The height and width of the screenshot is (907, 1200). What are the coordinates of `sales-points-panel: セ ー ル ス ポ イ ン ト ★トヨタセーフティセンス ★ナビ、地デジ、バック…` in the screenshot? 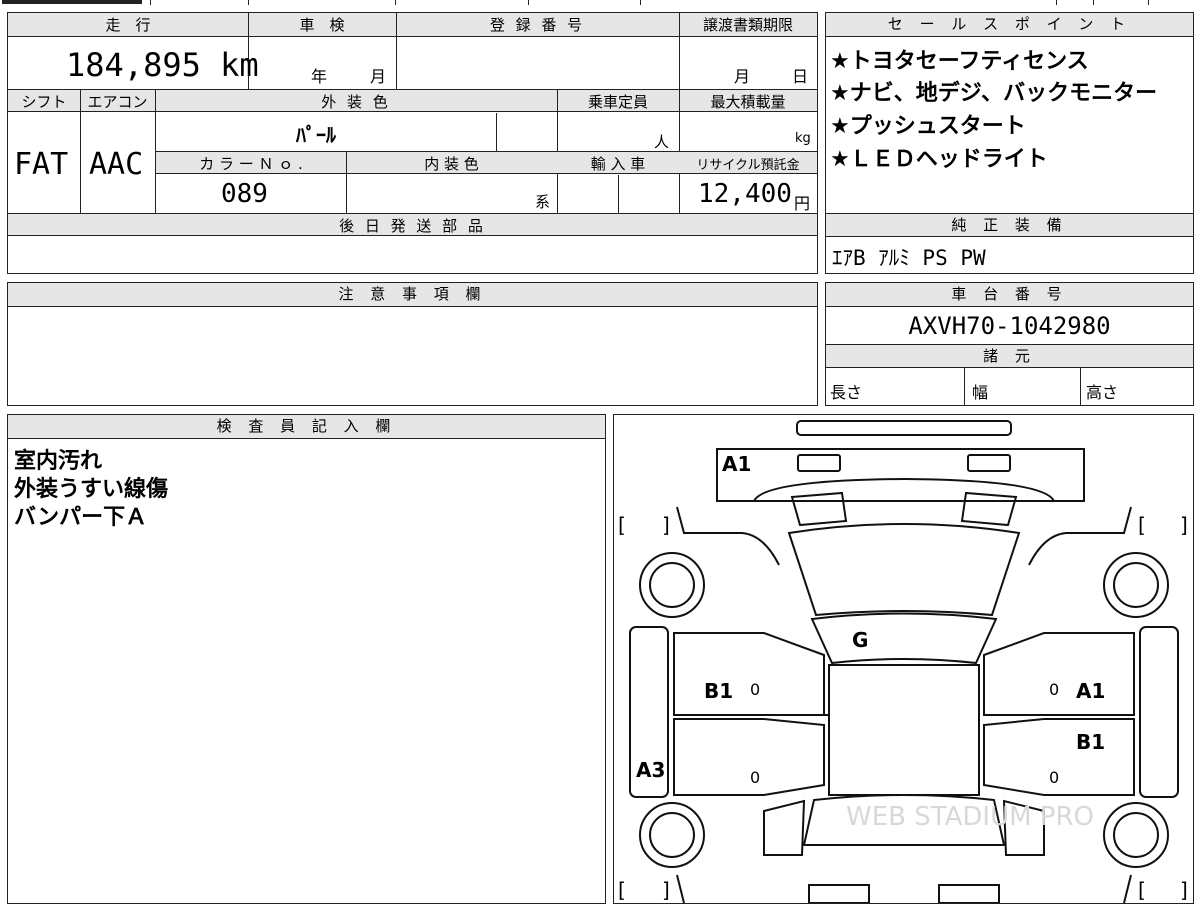 It's located at (1009, 143).